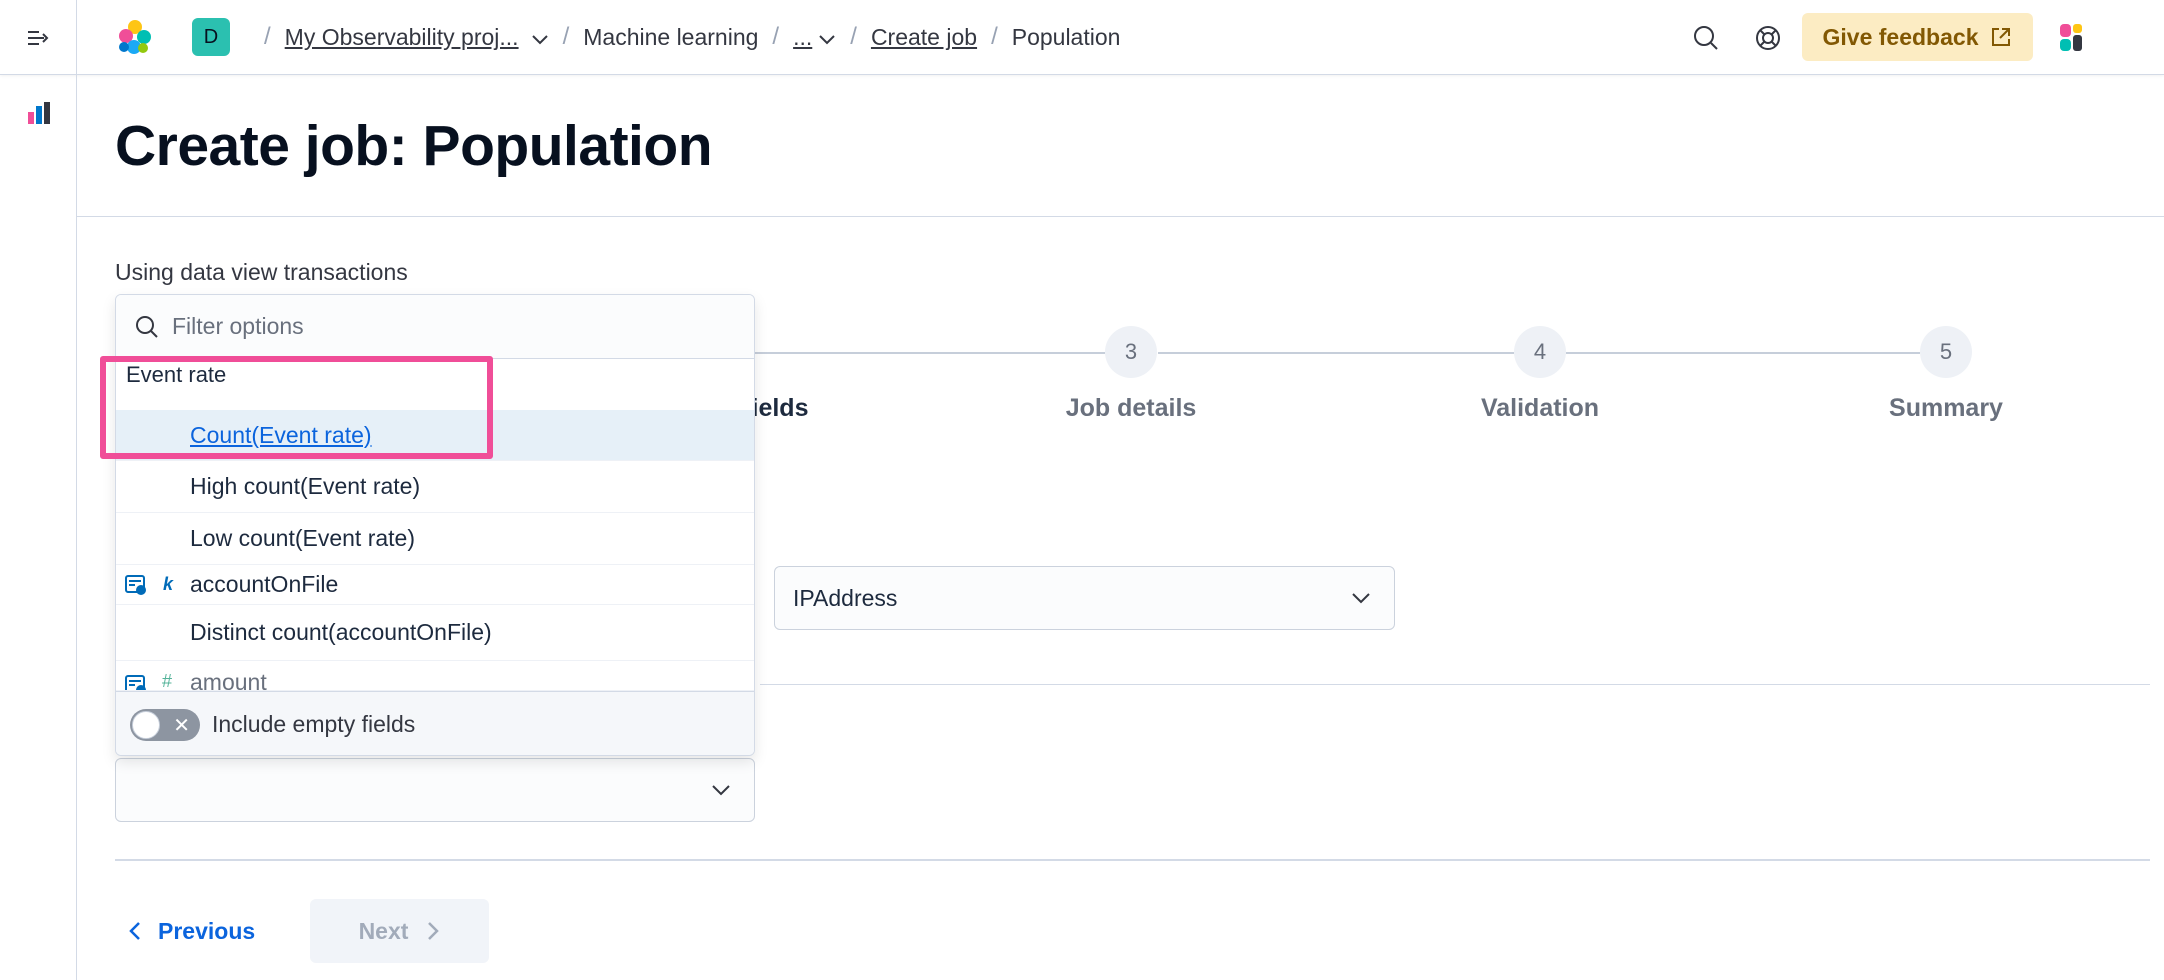  Describe the element at coordinates (434, 931) in the screenshot. I see `chevron-right-icon` at that location.